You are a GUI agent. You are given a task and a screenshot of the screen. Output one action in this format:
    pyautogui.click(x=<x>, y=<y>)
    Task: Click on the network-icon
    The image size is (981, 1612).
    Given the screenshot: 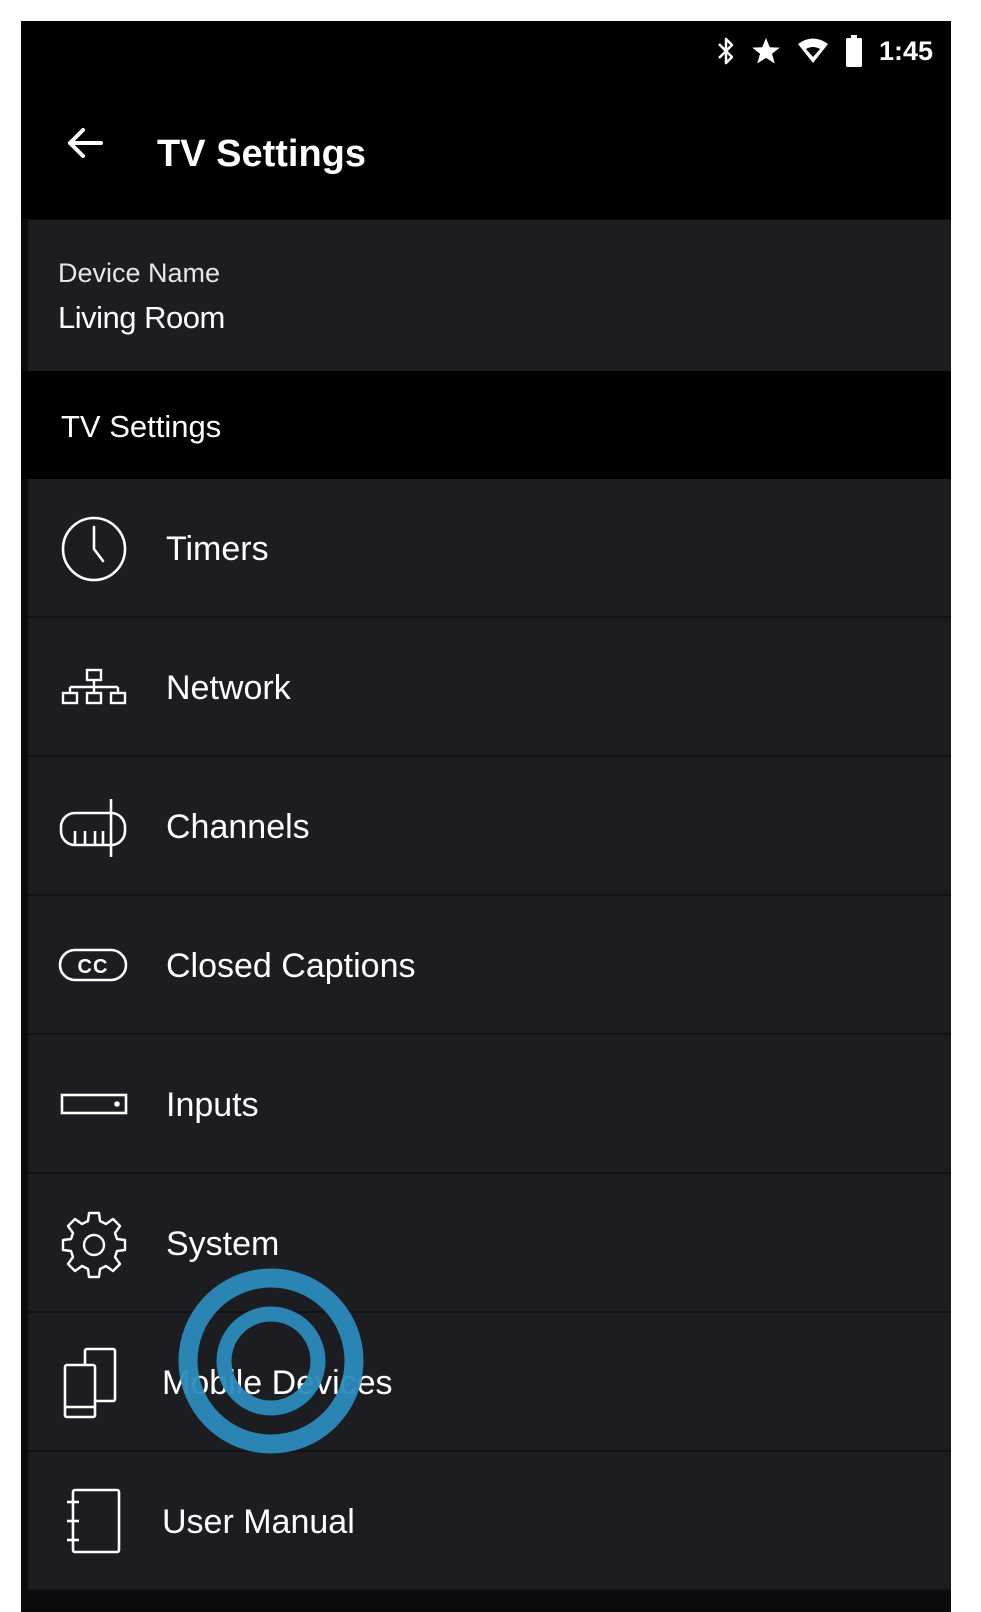 What is the action you would take?
    pyautogui.click(x=94, y=688)
    